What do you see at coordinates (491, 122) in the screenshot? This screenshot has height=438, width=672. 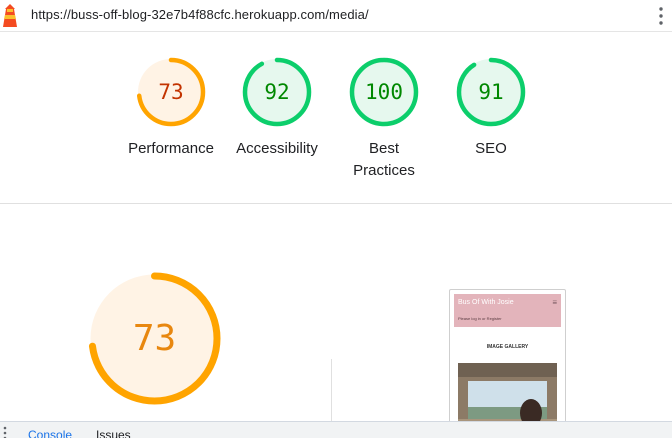 I see `gauge-seo: 91 SEO` at bounding box center [491, 122].